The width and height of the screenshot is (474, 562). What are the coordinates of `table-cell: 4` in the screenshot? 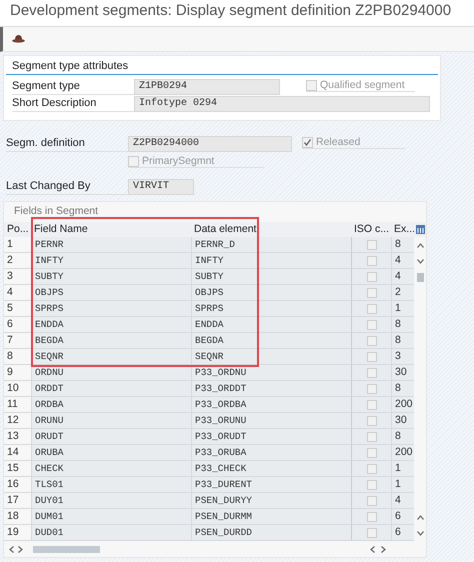 It's located at (402, 261).